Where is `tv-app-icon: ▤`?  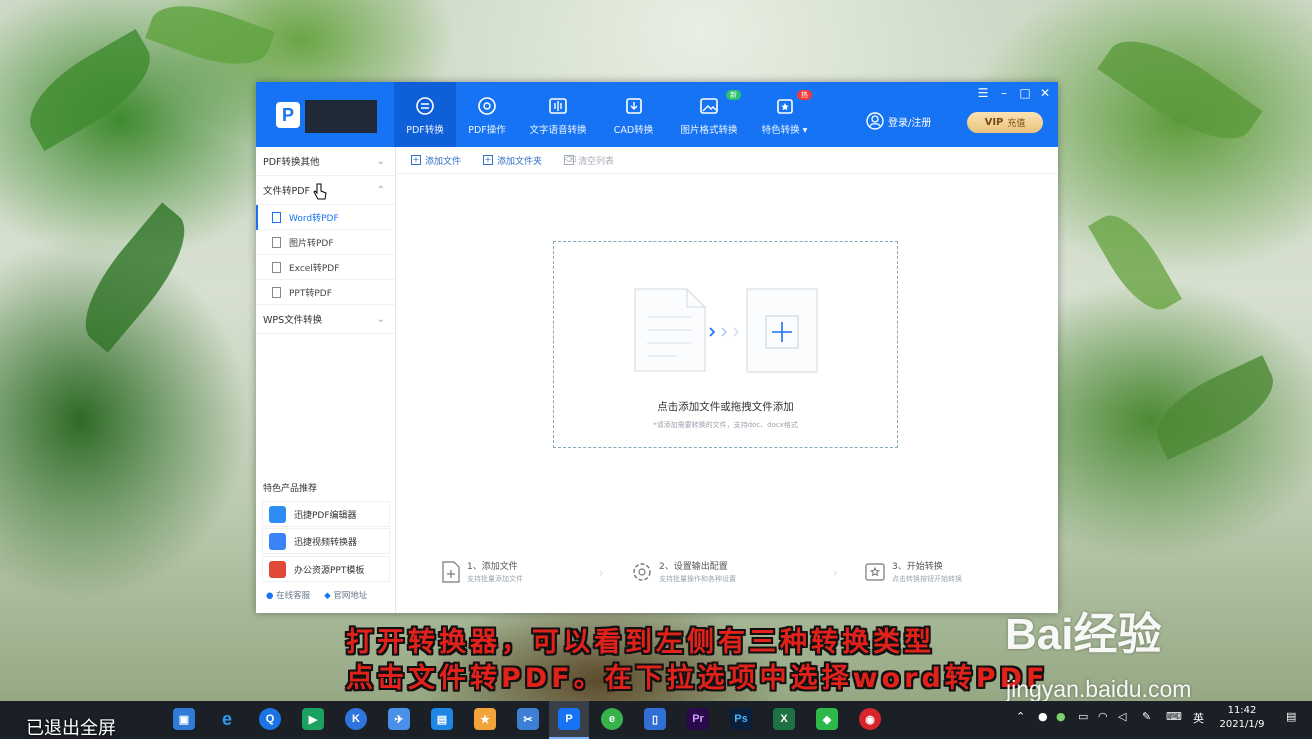
tv-app-icon: ▤ is located at coordinates (442, 719).